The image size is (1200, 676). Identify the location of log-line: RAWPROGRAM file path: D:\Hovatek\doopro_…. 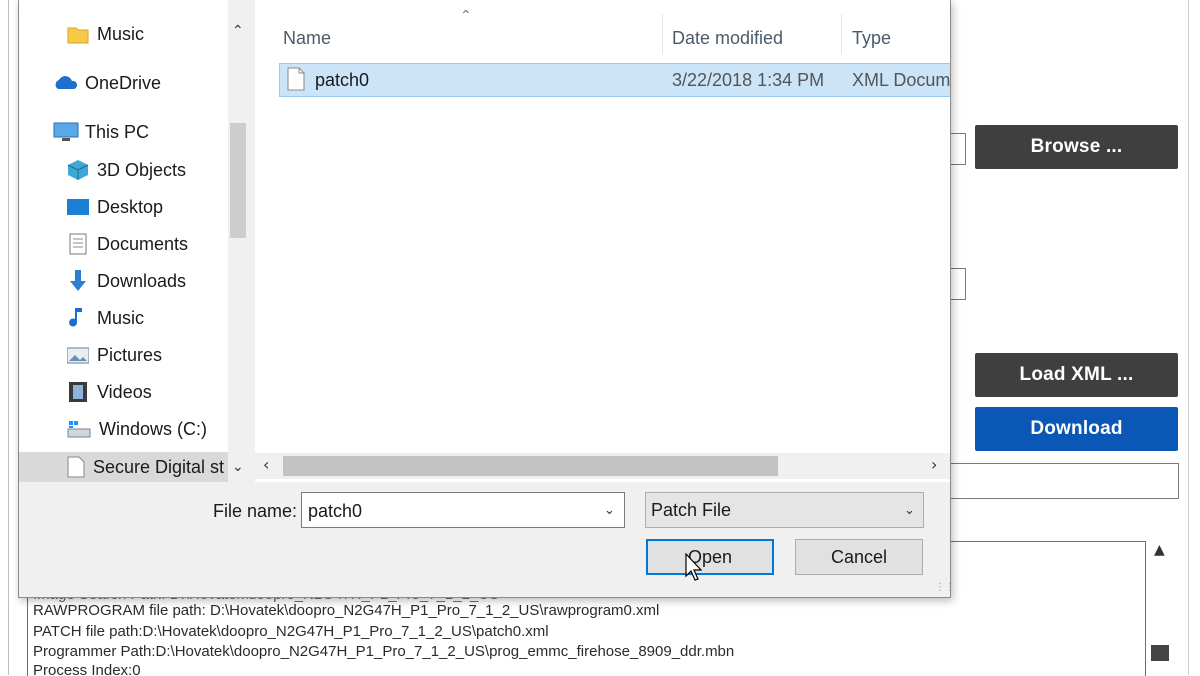
(346, 610).